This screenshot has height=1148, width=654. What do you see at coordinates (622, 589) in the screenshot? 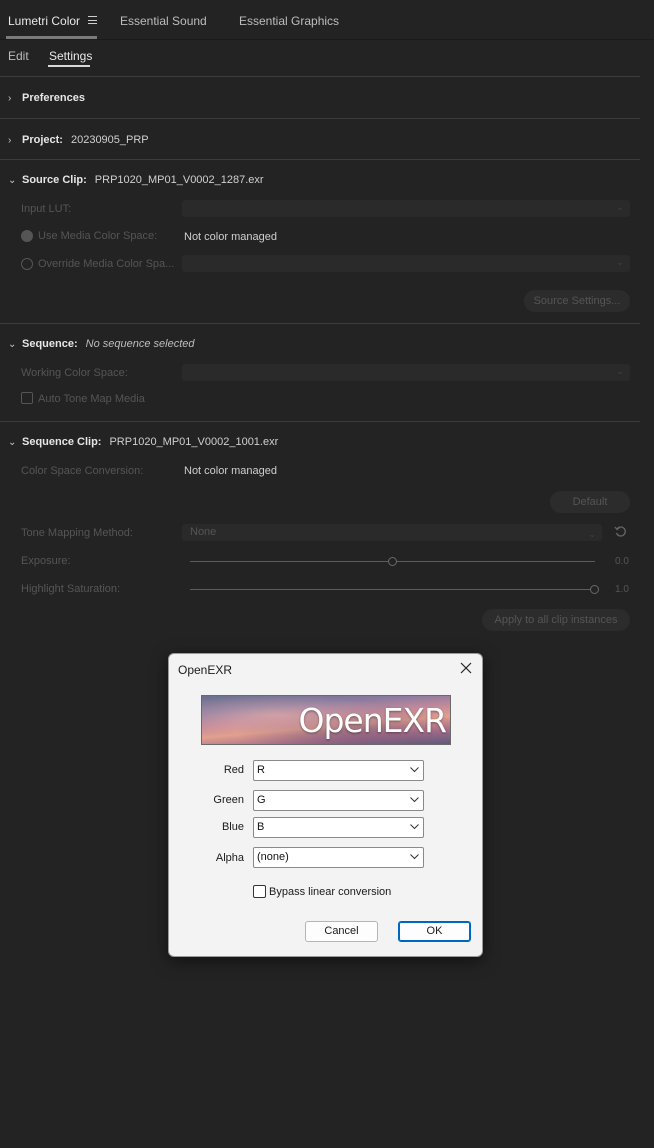
I see `highlight-saturation-value: 1.0` at bounding box center [622, 589].